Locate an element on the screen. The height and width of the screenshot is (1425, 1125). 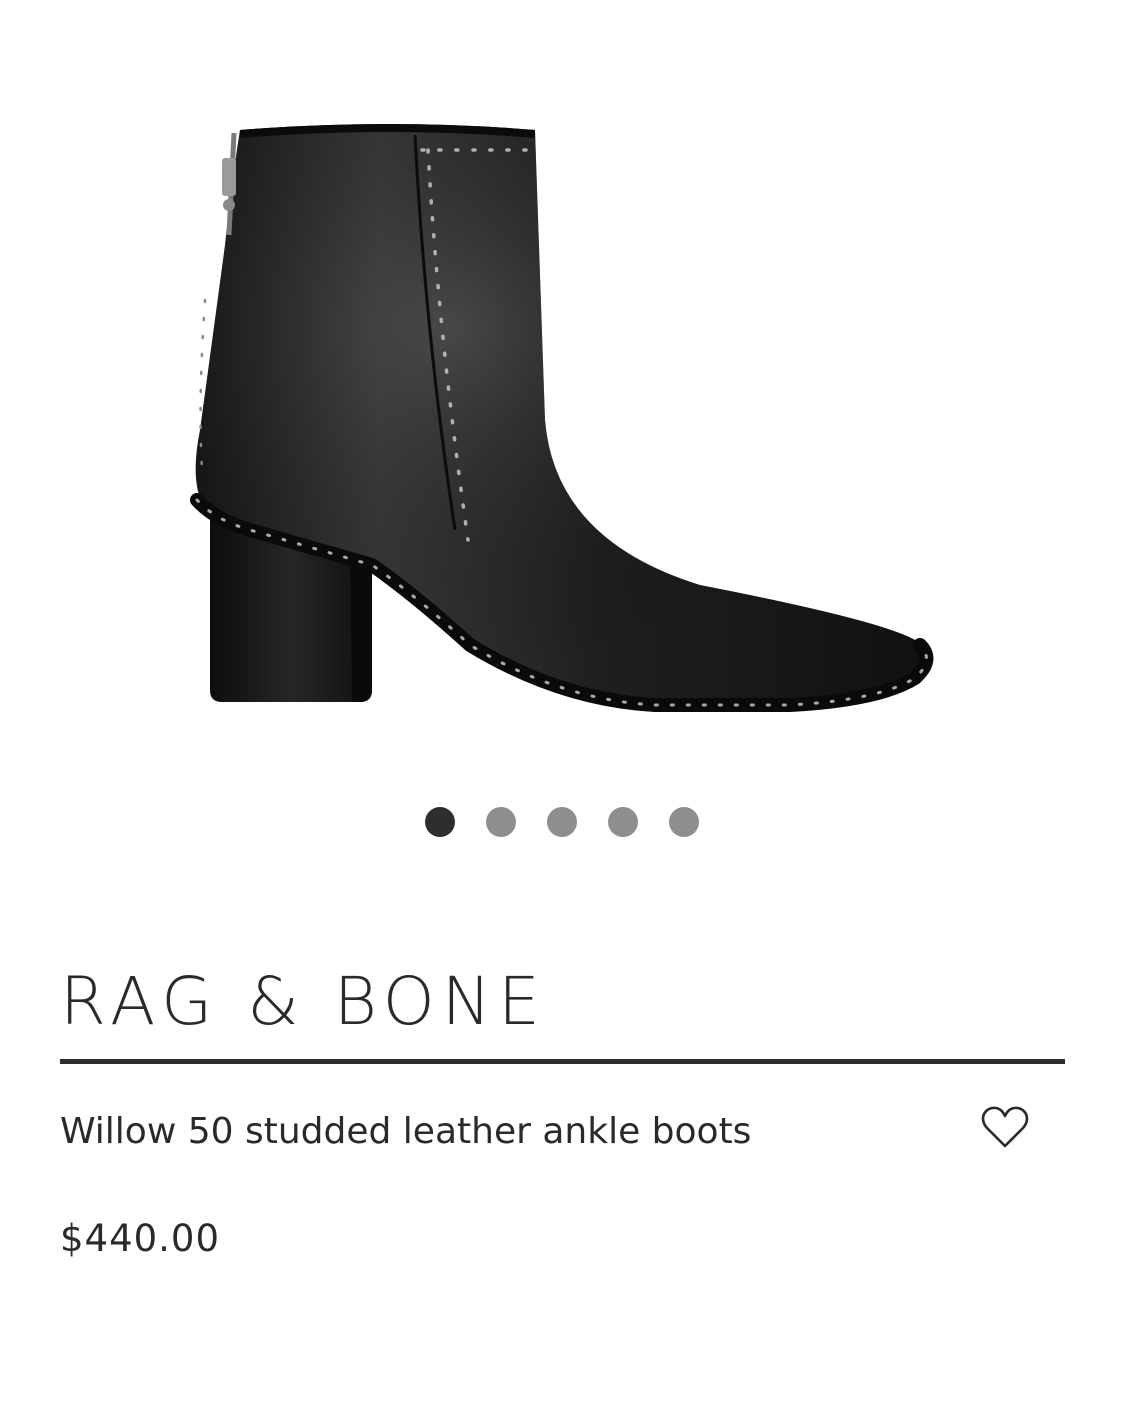
brand-divider is located at coordinates (562, 1061).